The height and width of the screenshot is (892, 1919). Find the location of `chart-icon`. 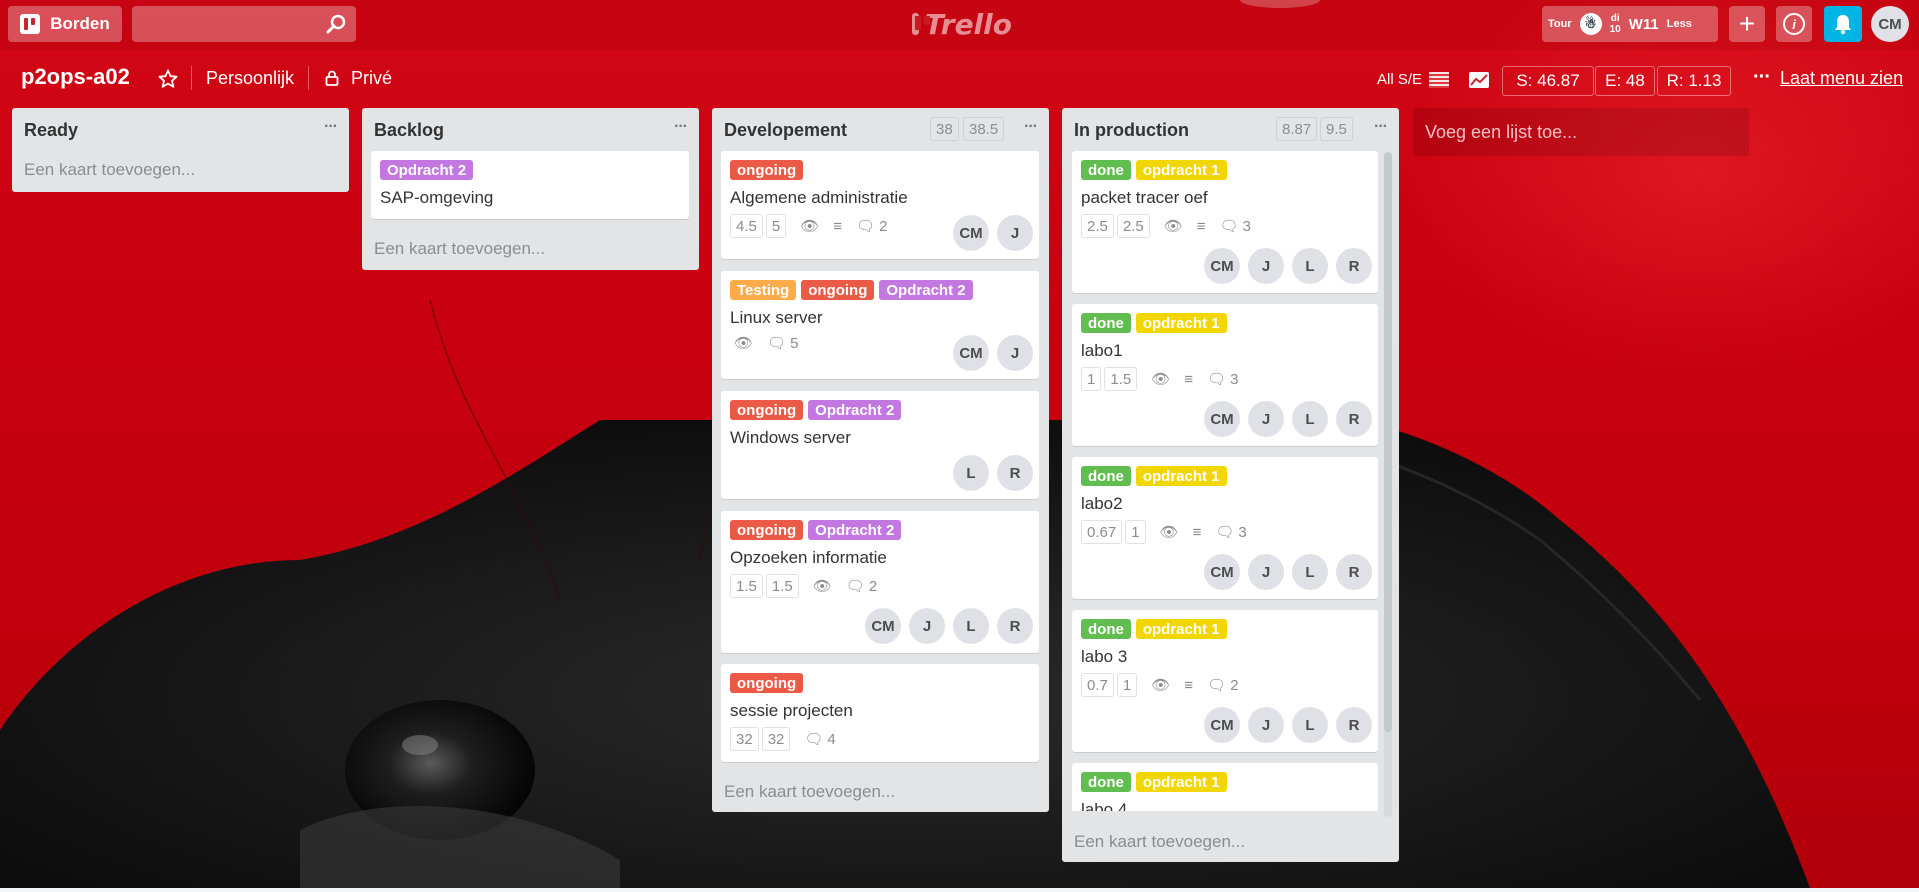

chart-icon is located at coordinates (1479, 80).